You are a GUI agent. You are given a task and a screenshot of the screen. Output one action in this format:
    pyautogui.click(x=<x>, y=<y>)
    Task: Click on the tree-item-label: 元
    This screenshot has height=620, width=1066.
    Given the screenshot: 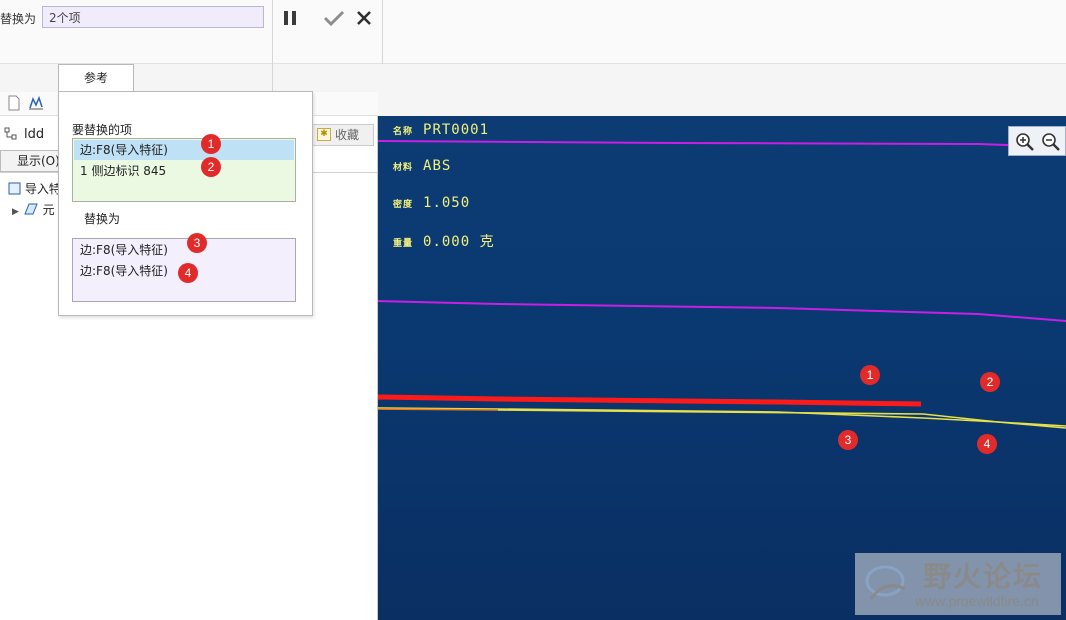 What is the action you would take?
    pyautogui.click(x=48, y=210)
    